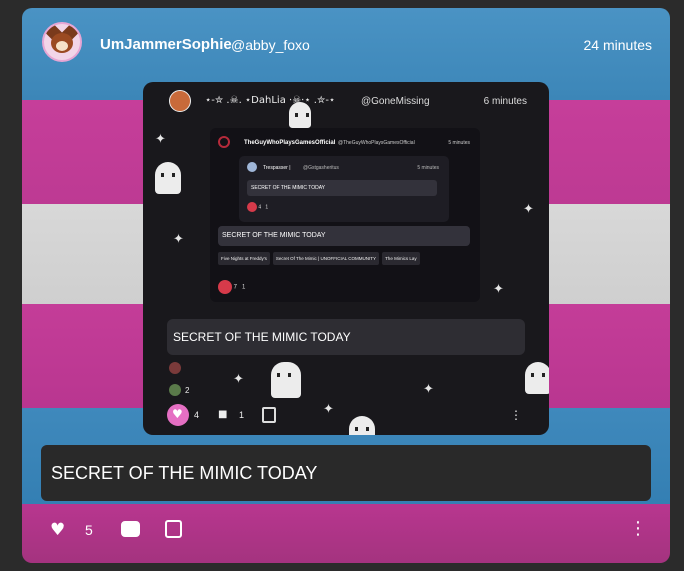 The height and width of the screenshot is (571, 684). I want to click on embed-comments: 1, so click(242, 415).